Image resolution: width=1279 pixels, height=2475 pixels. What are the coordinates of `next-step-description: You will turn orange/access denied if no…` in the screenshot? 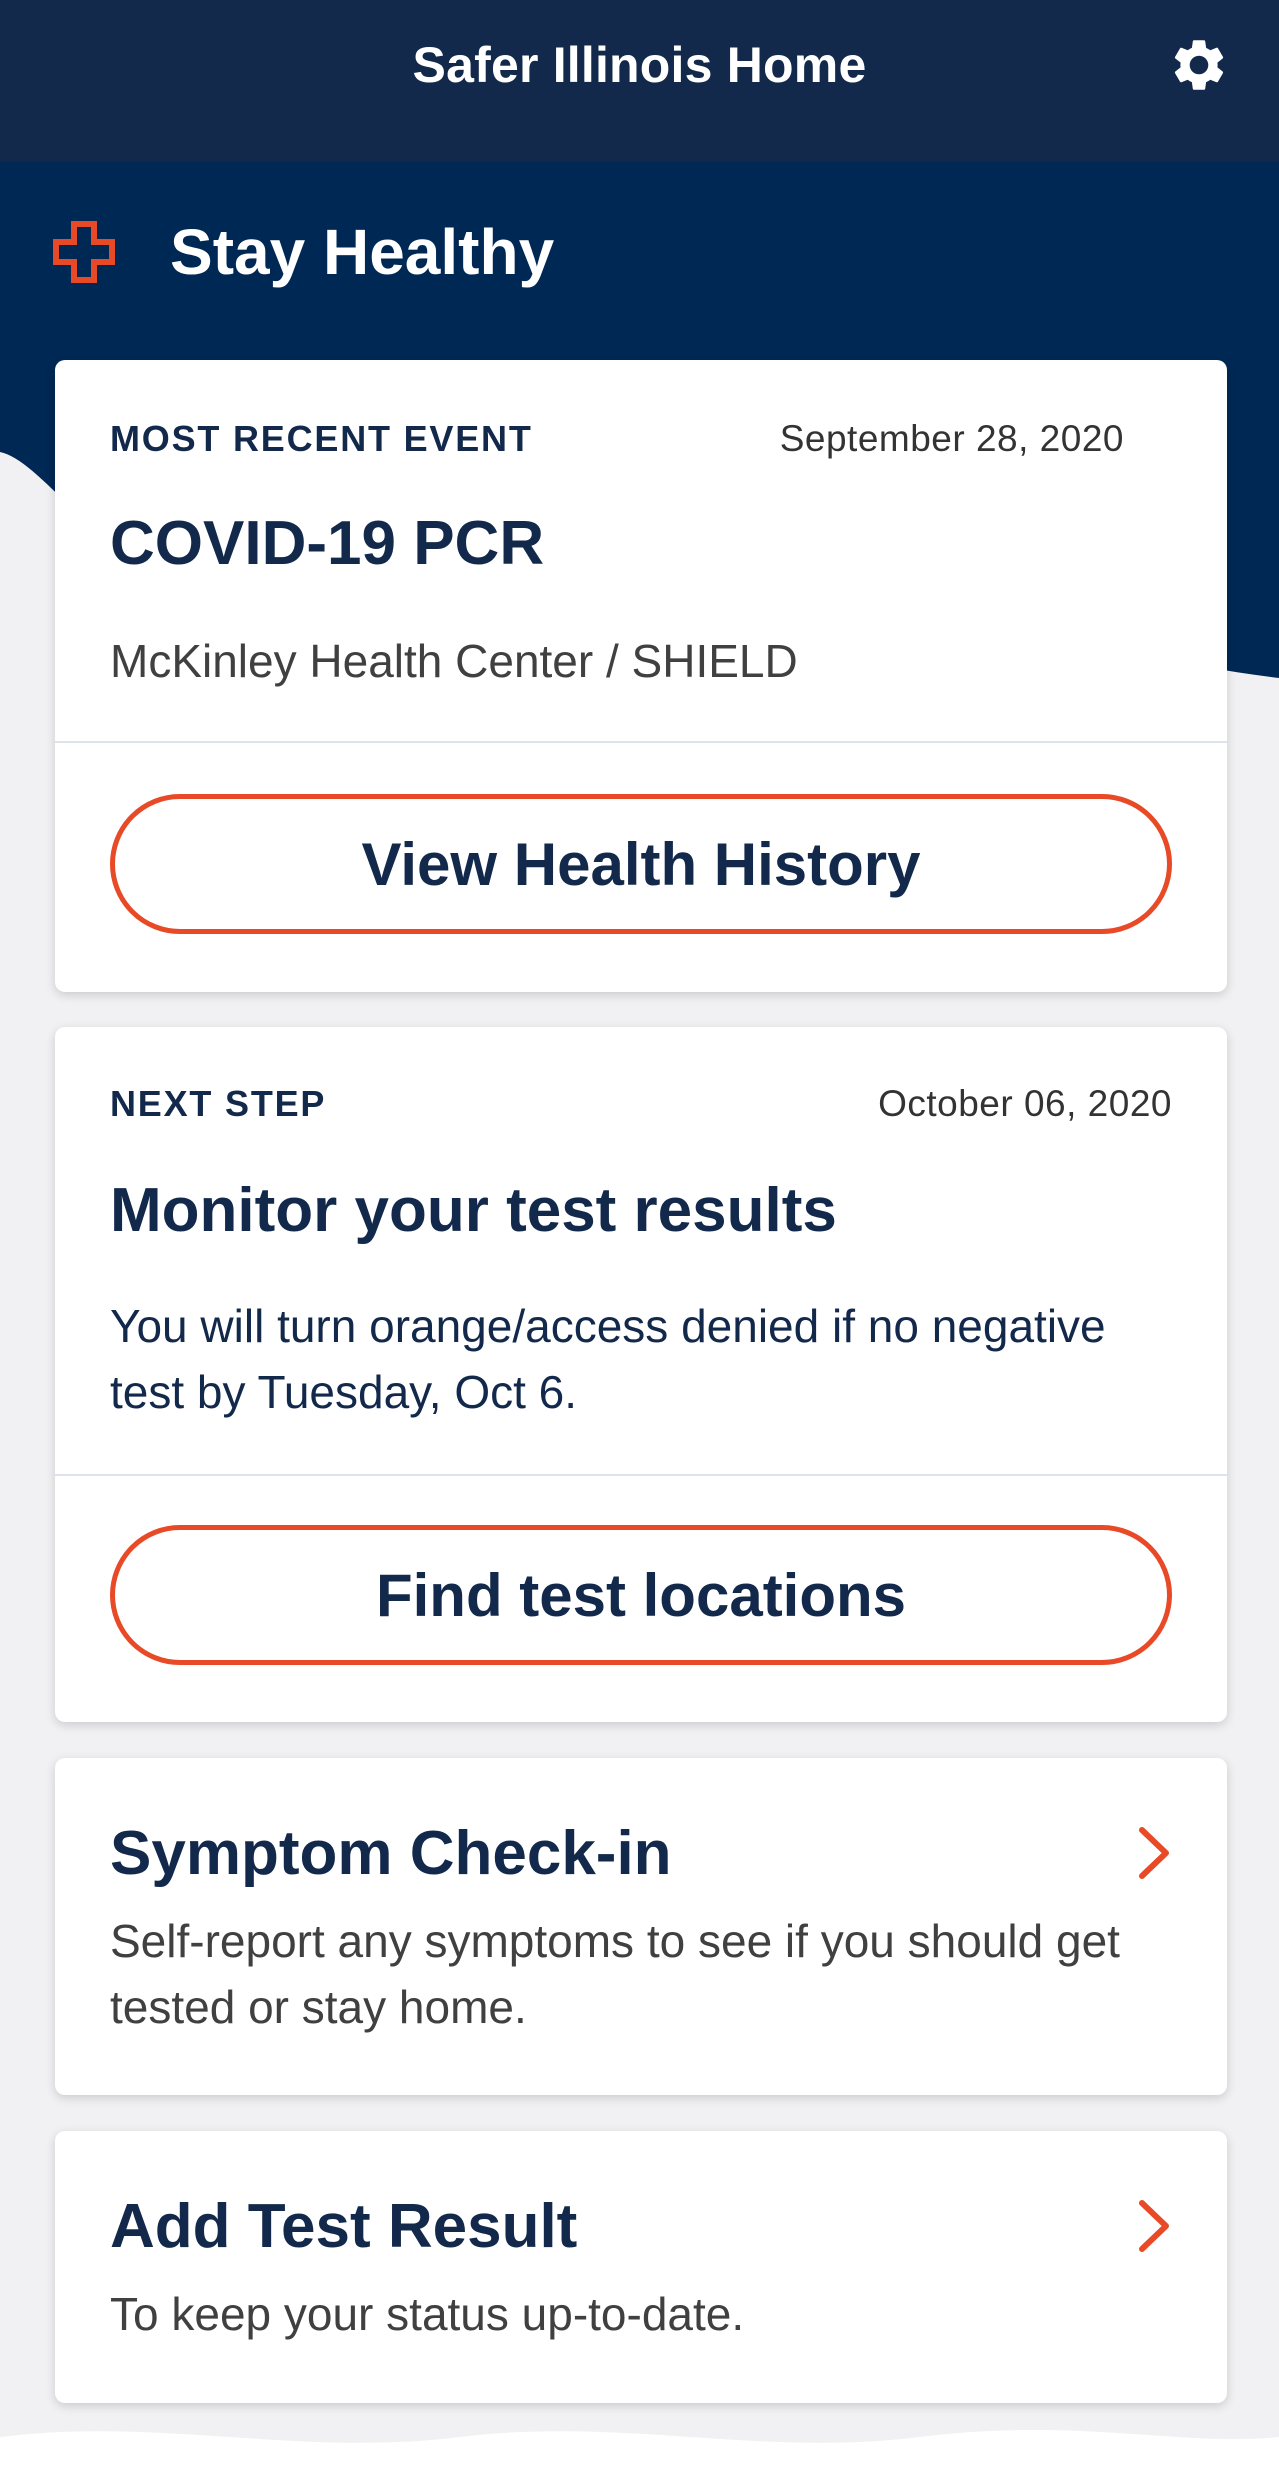 It's located at (608, 1359).